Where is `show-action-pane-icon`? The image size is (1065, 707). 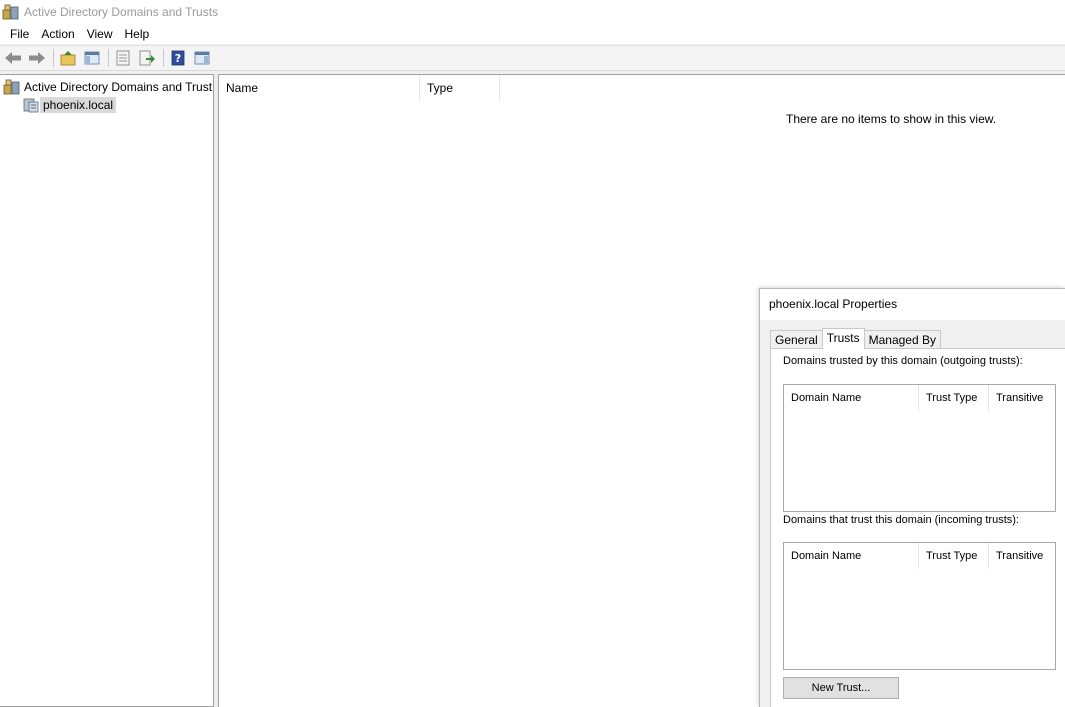
show-action-pane-icon is located at coordinates (202, 58).